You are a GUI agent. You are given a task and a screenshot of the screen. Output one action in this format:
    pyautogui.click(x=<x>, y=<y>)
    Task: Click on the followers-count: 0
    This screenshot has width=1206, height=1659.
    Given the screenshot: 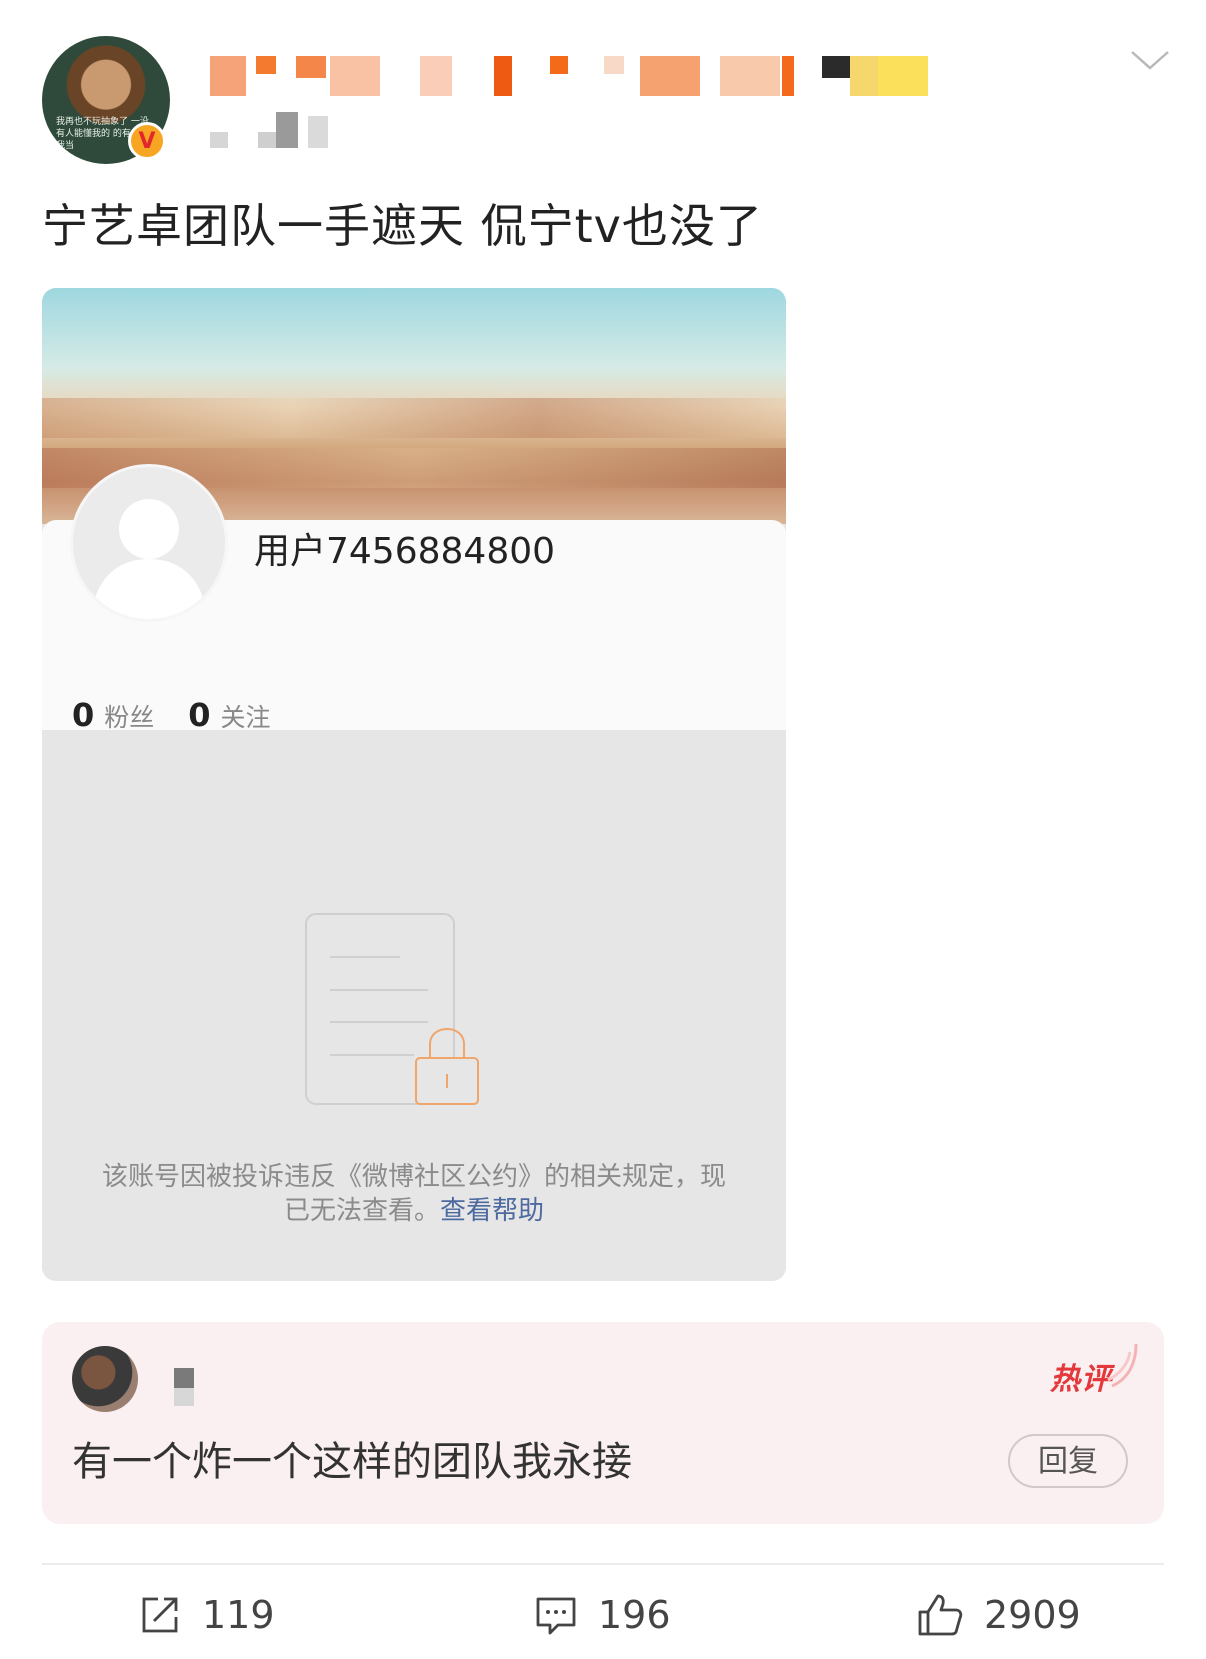 What is the action you would take?
    pyautogui.click(x=83, y=715)
    